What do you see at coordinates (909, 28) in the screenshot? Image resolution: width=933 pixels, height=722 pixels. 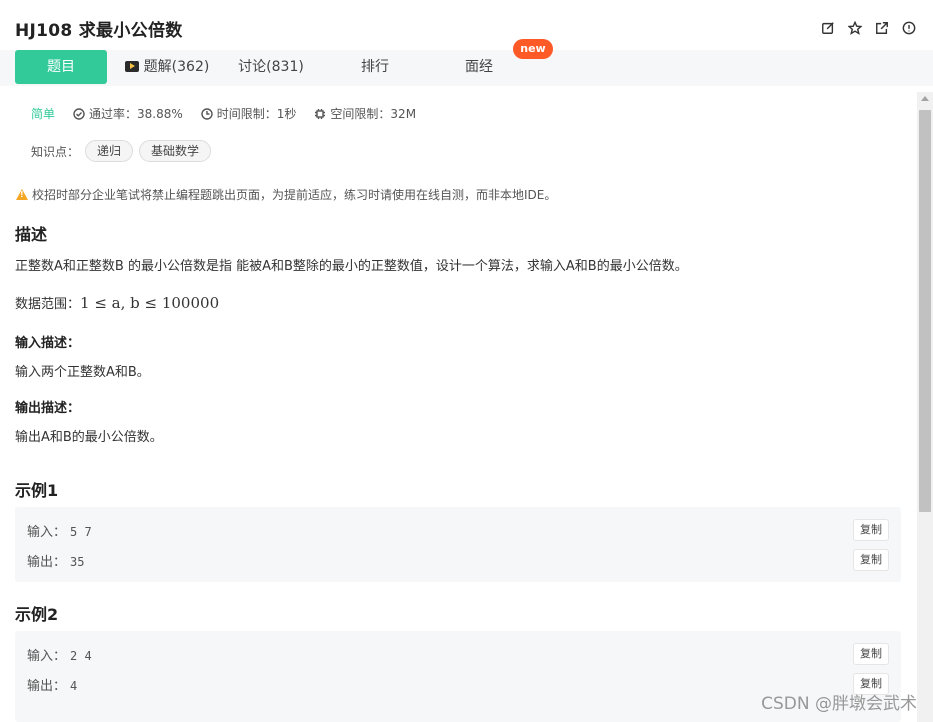 I see `info-icon` at bounding box center [909, 28].